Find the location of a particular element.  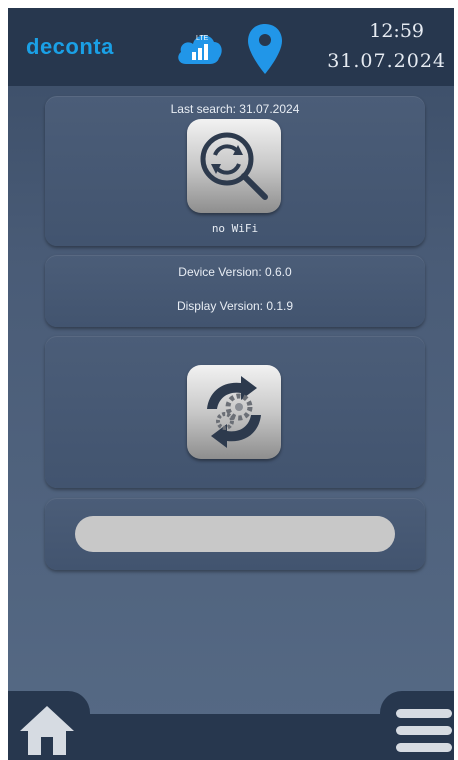

search-device-button is located at coordinates (234, 166).